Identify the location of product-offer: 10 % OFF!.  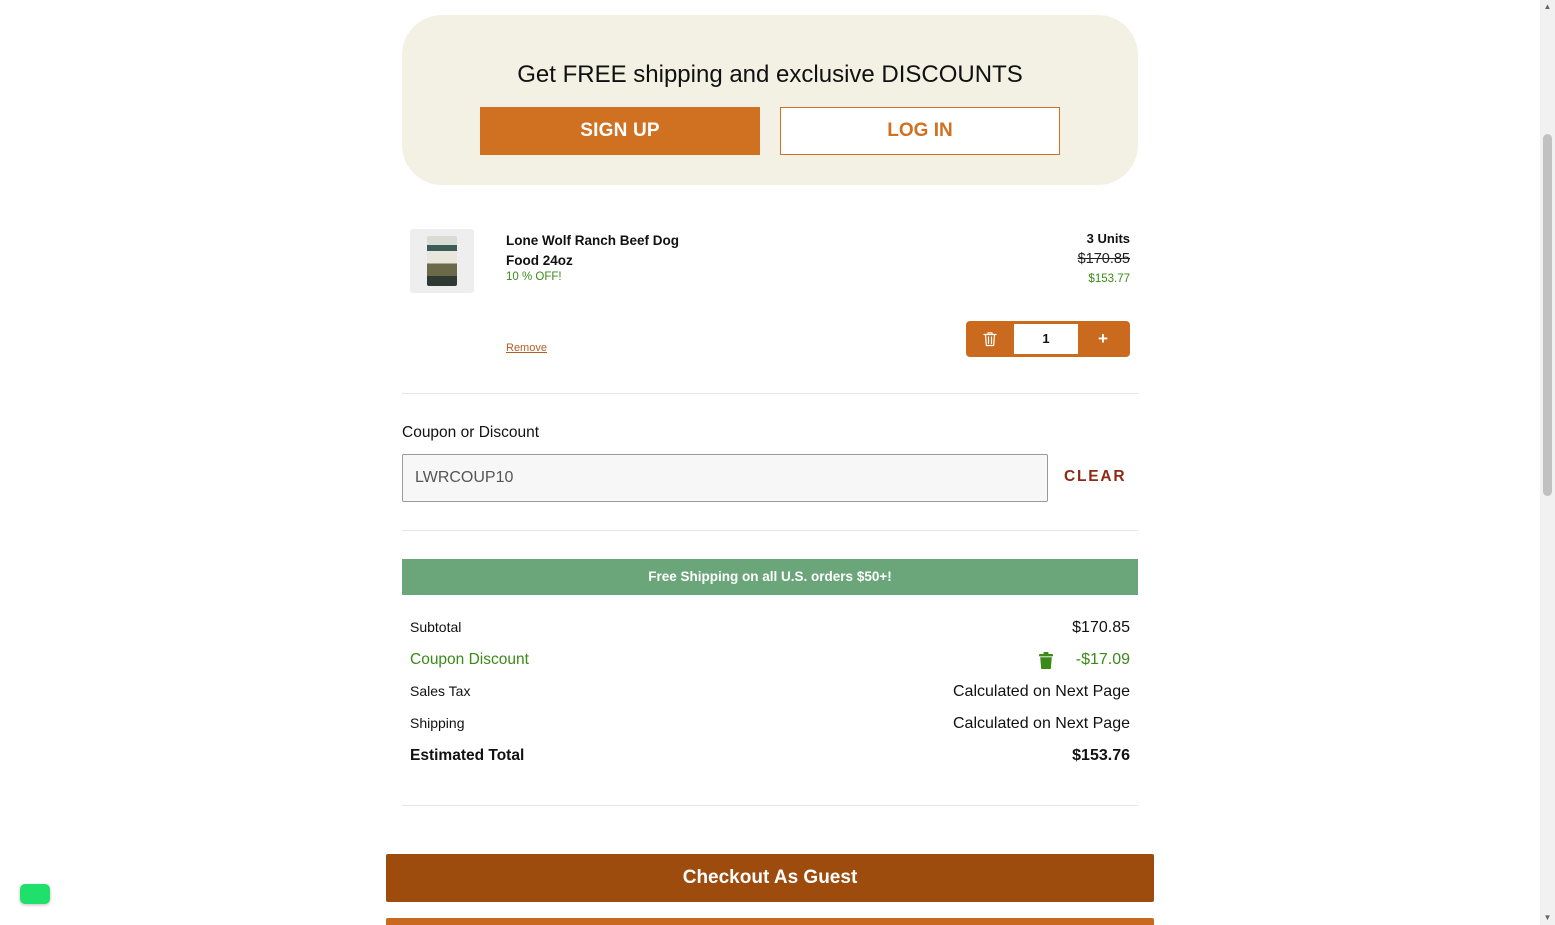
(534, 277).